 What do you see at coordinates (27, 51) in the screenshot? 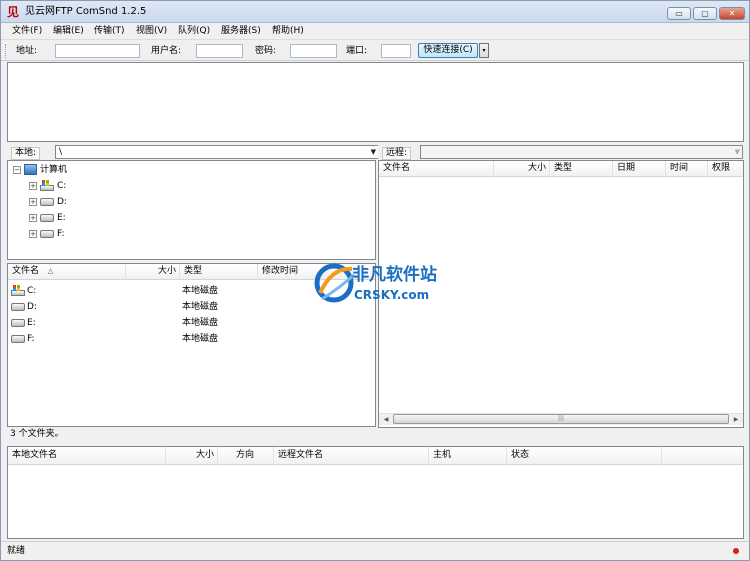
I see `host-label: 地址:` at bounding box center [27, 51].